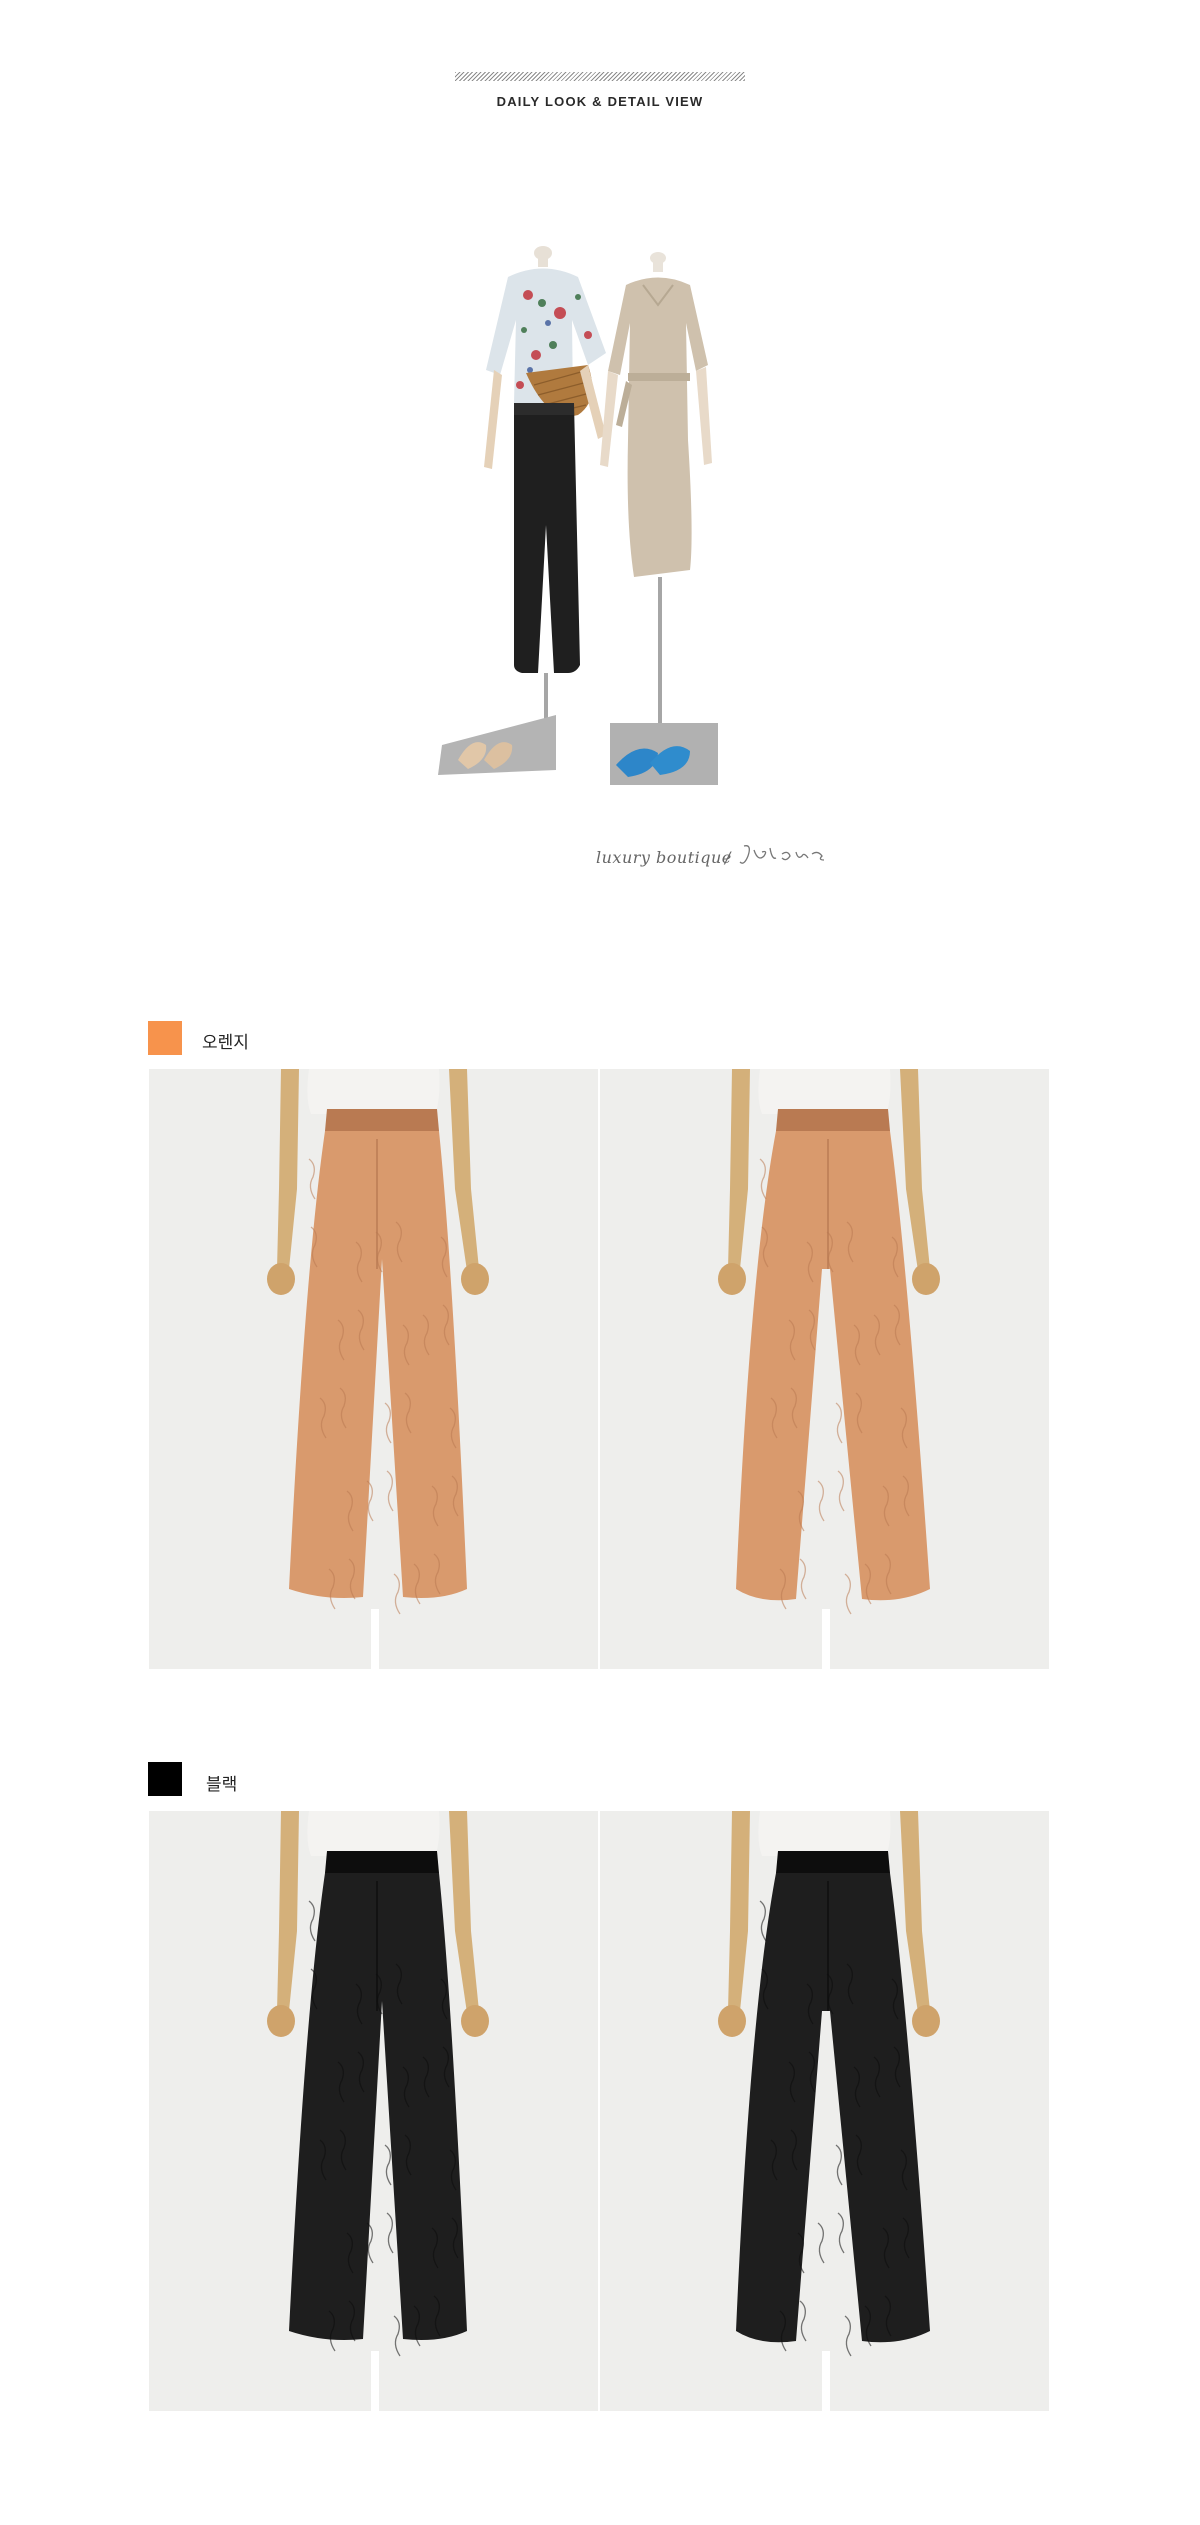 The image size is (1200, 2525). I want to click on header-hatch-divider, so click(600, 76).